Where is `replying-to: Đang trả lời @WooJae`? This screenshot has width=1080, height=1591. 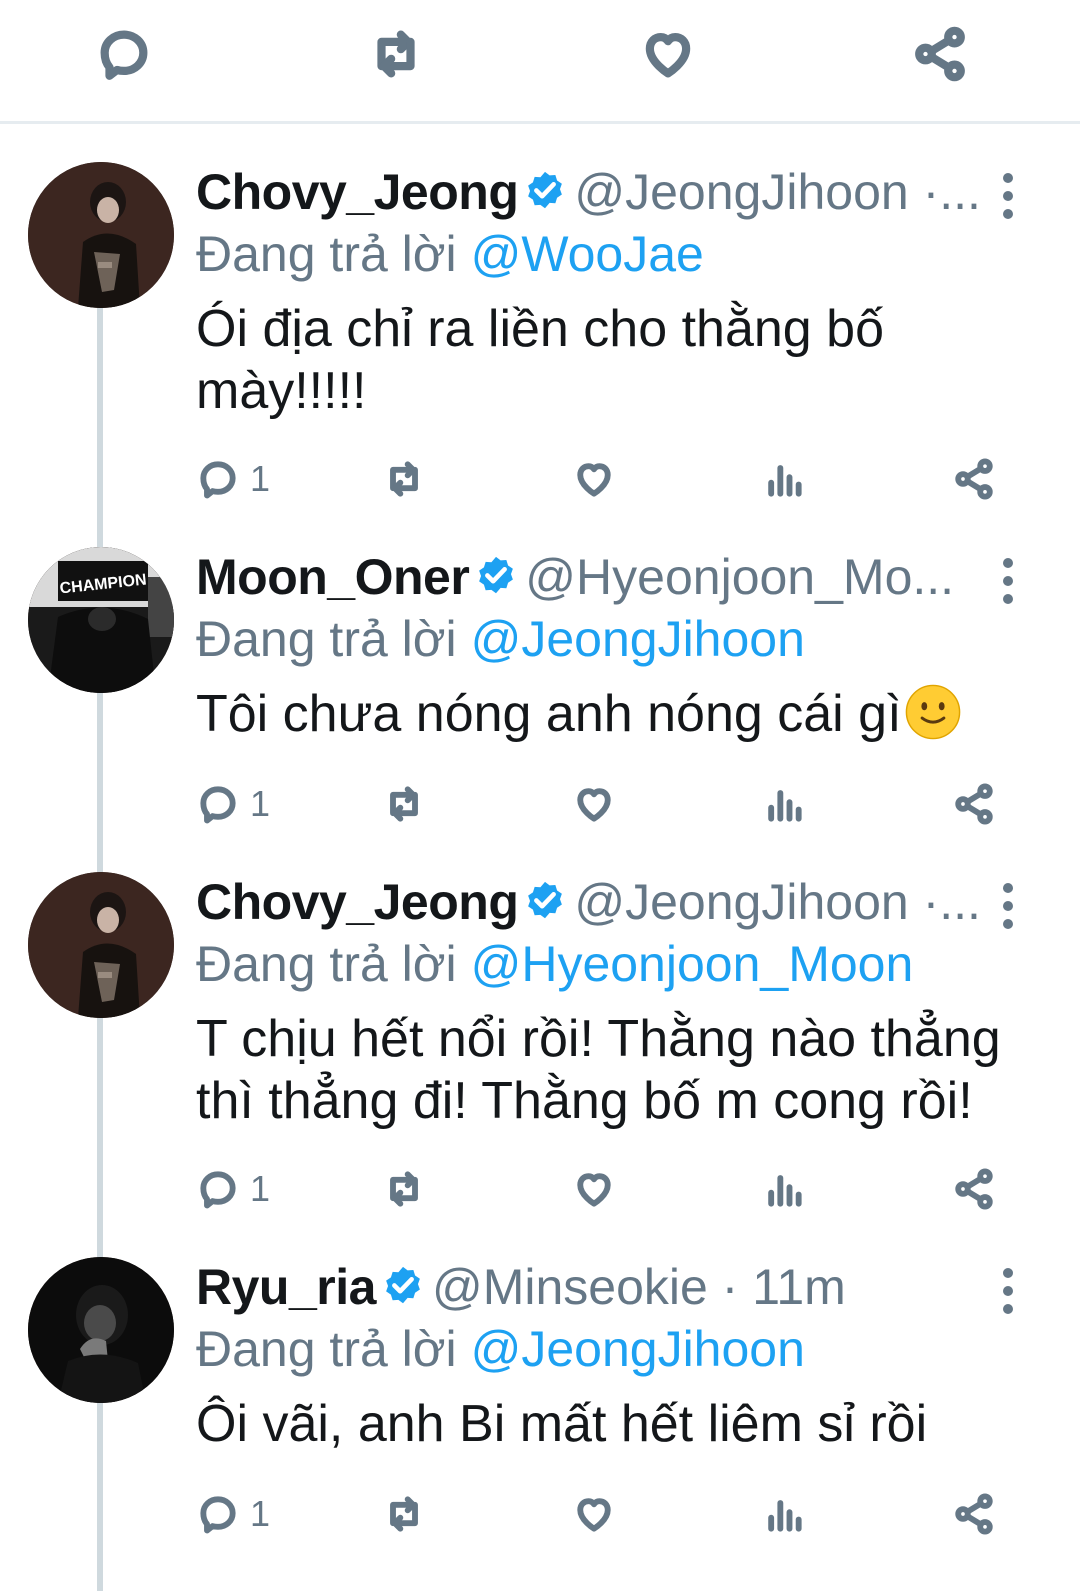
replying-to: Đang trả lời @WooJae is located at coordinates (450, 254).